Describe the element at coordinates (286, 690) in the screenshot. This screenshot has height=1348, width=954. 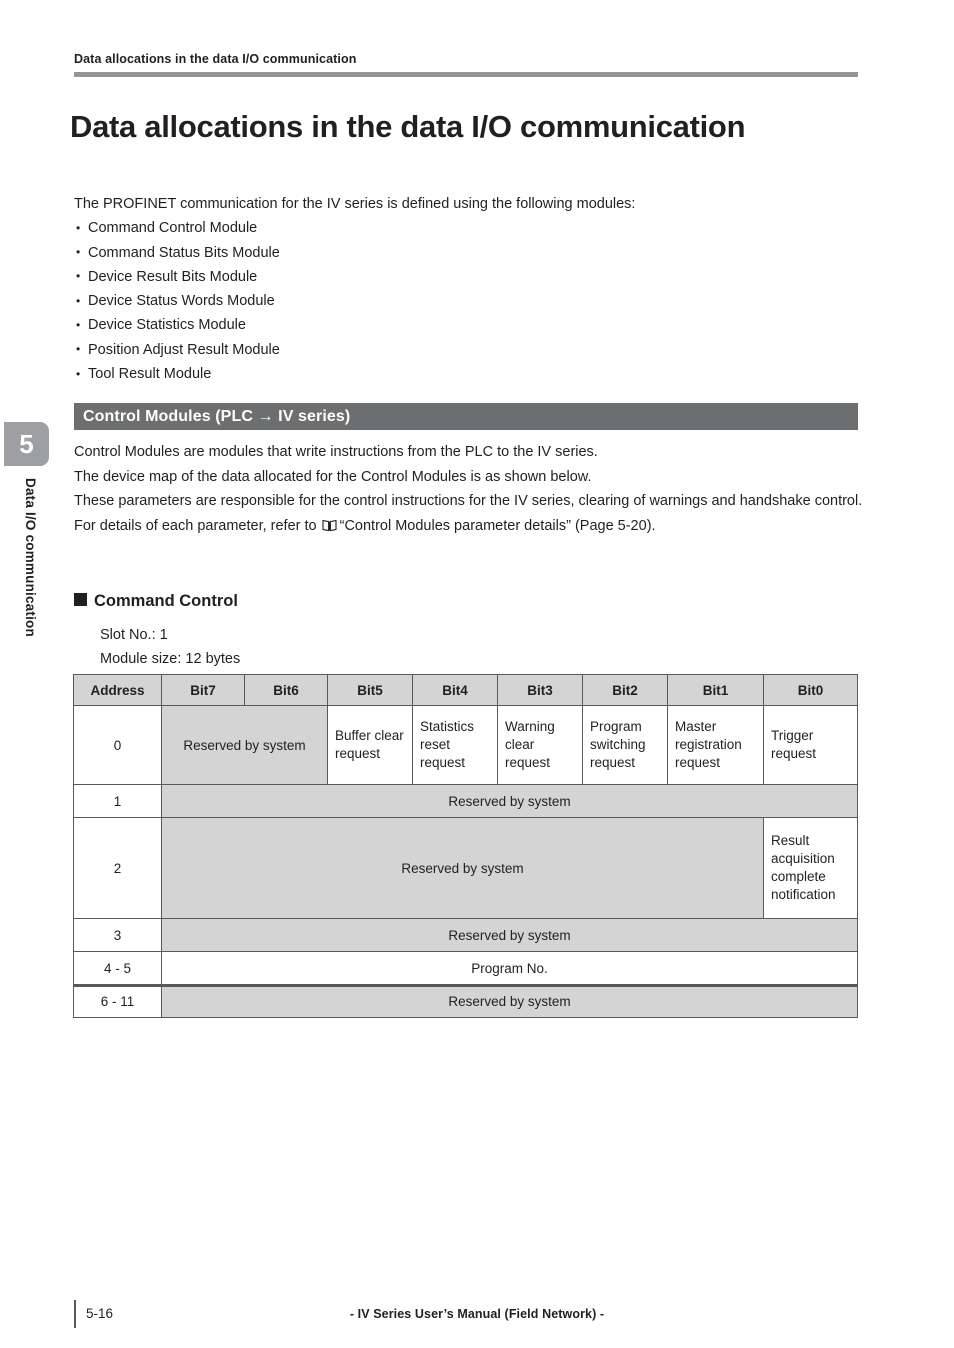
I see `column-header-bit6: Bit6` at that location.